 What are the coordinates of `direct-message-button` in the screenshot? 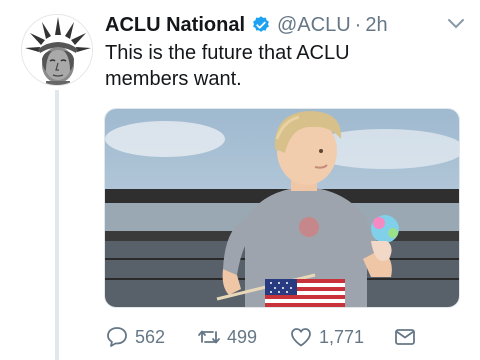 It's located at (405, 337).